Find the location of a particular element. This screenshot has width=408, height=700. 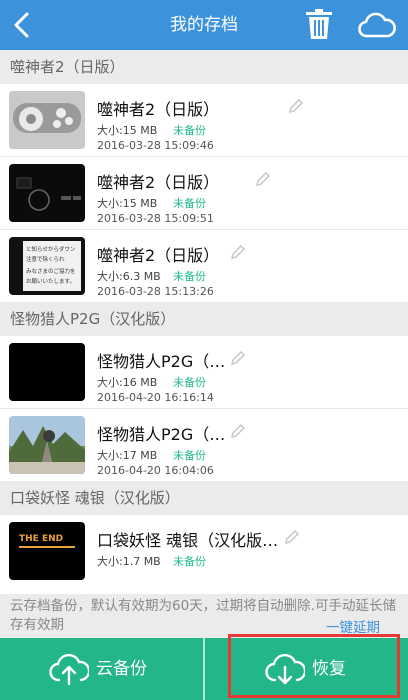

group-header: 噬神者2（日版） is located at coordinates (204, 67).